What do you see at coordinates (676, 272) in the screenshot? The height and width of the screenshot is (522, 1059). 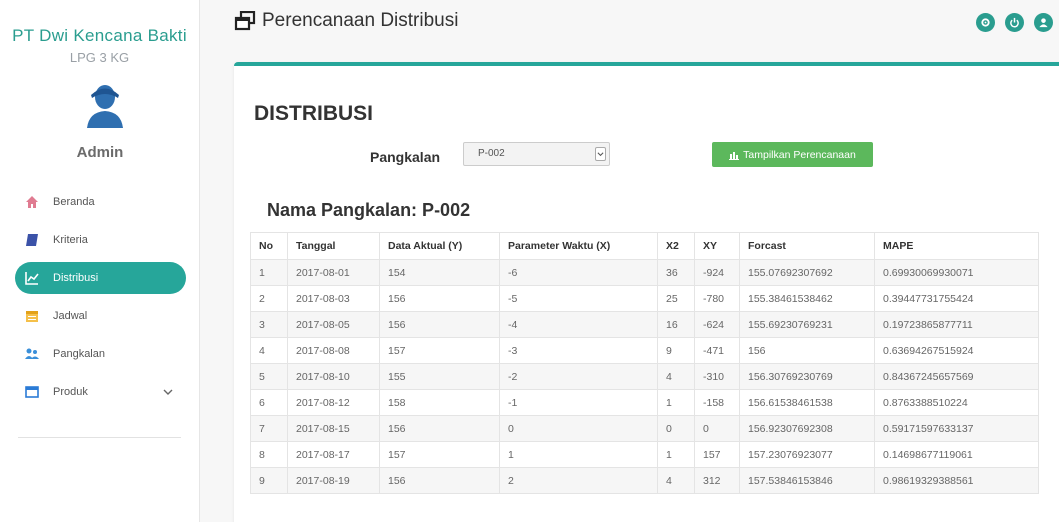 I see `table-cell: 36` at bounding box center [676, 272].